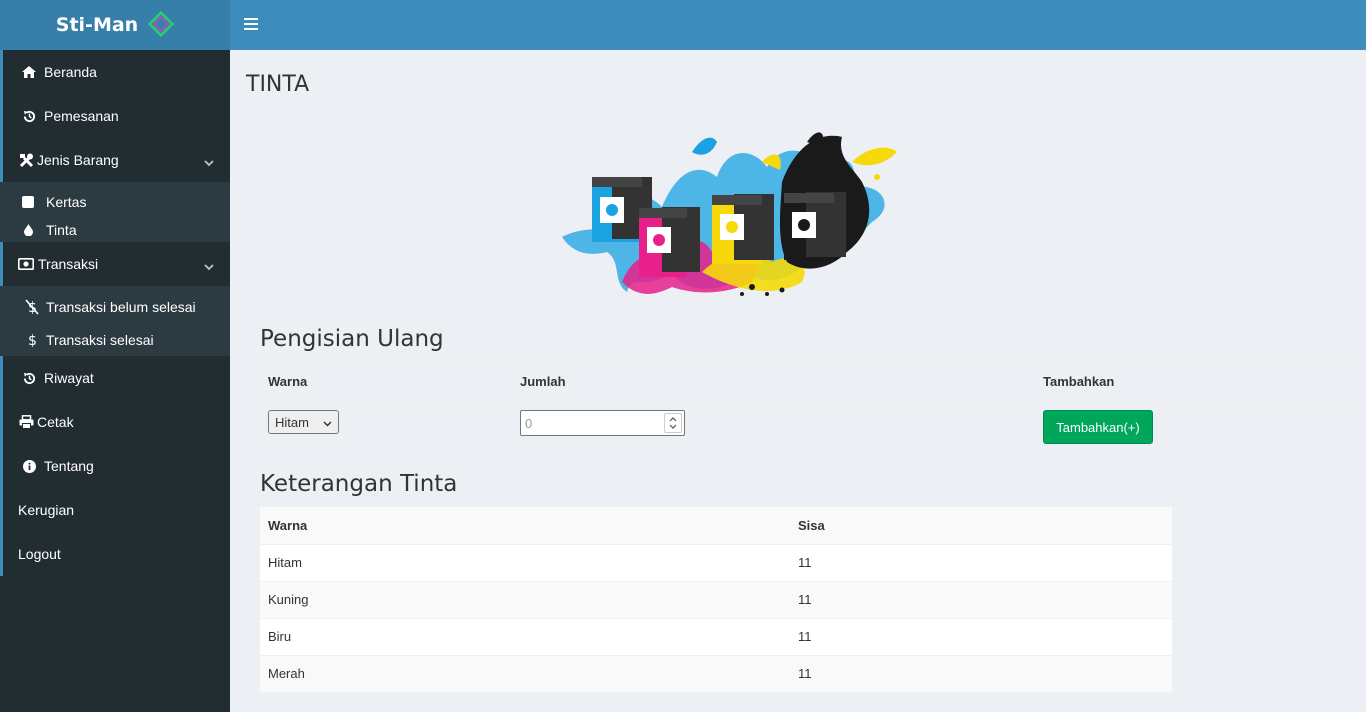  What do you see at coordinates (1098, 427) in the screenshot?
I see `add-ink-button: Tambahkan(+)` at bounding box center [1098, 427].